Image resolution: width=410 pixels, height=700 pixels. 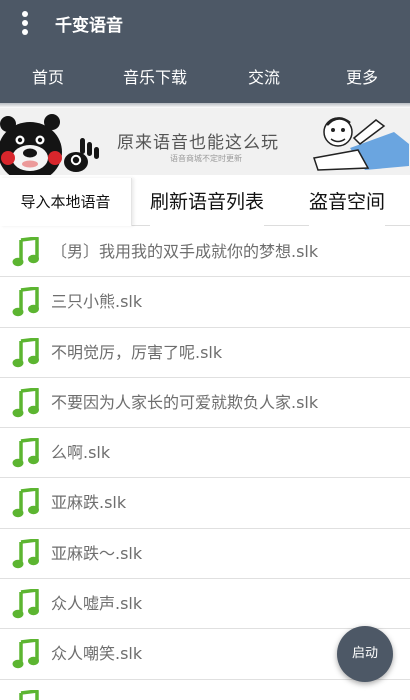 What do you see at coordinates (48, 78) in the screenshot?
I see `tab-home: 首页` at bounding box center [48, 78].